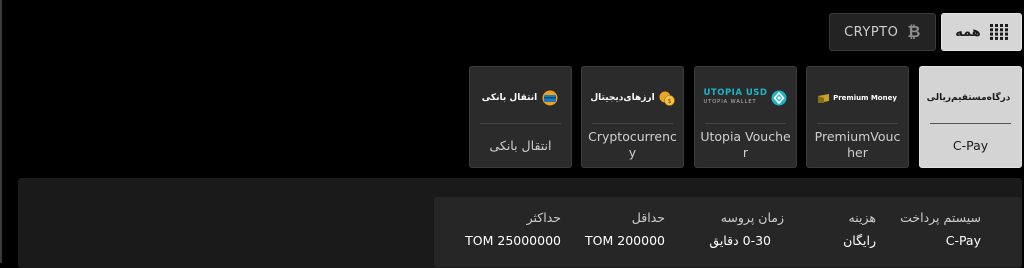 Image resolution: width=1024 pixels, height=268 pixels. I want to click on cryptocurrency-logo: ارزهای‌دیجیتال $, so click(632, 98).